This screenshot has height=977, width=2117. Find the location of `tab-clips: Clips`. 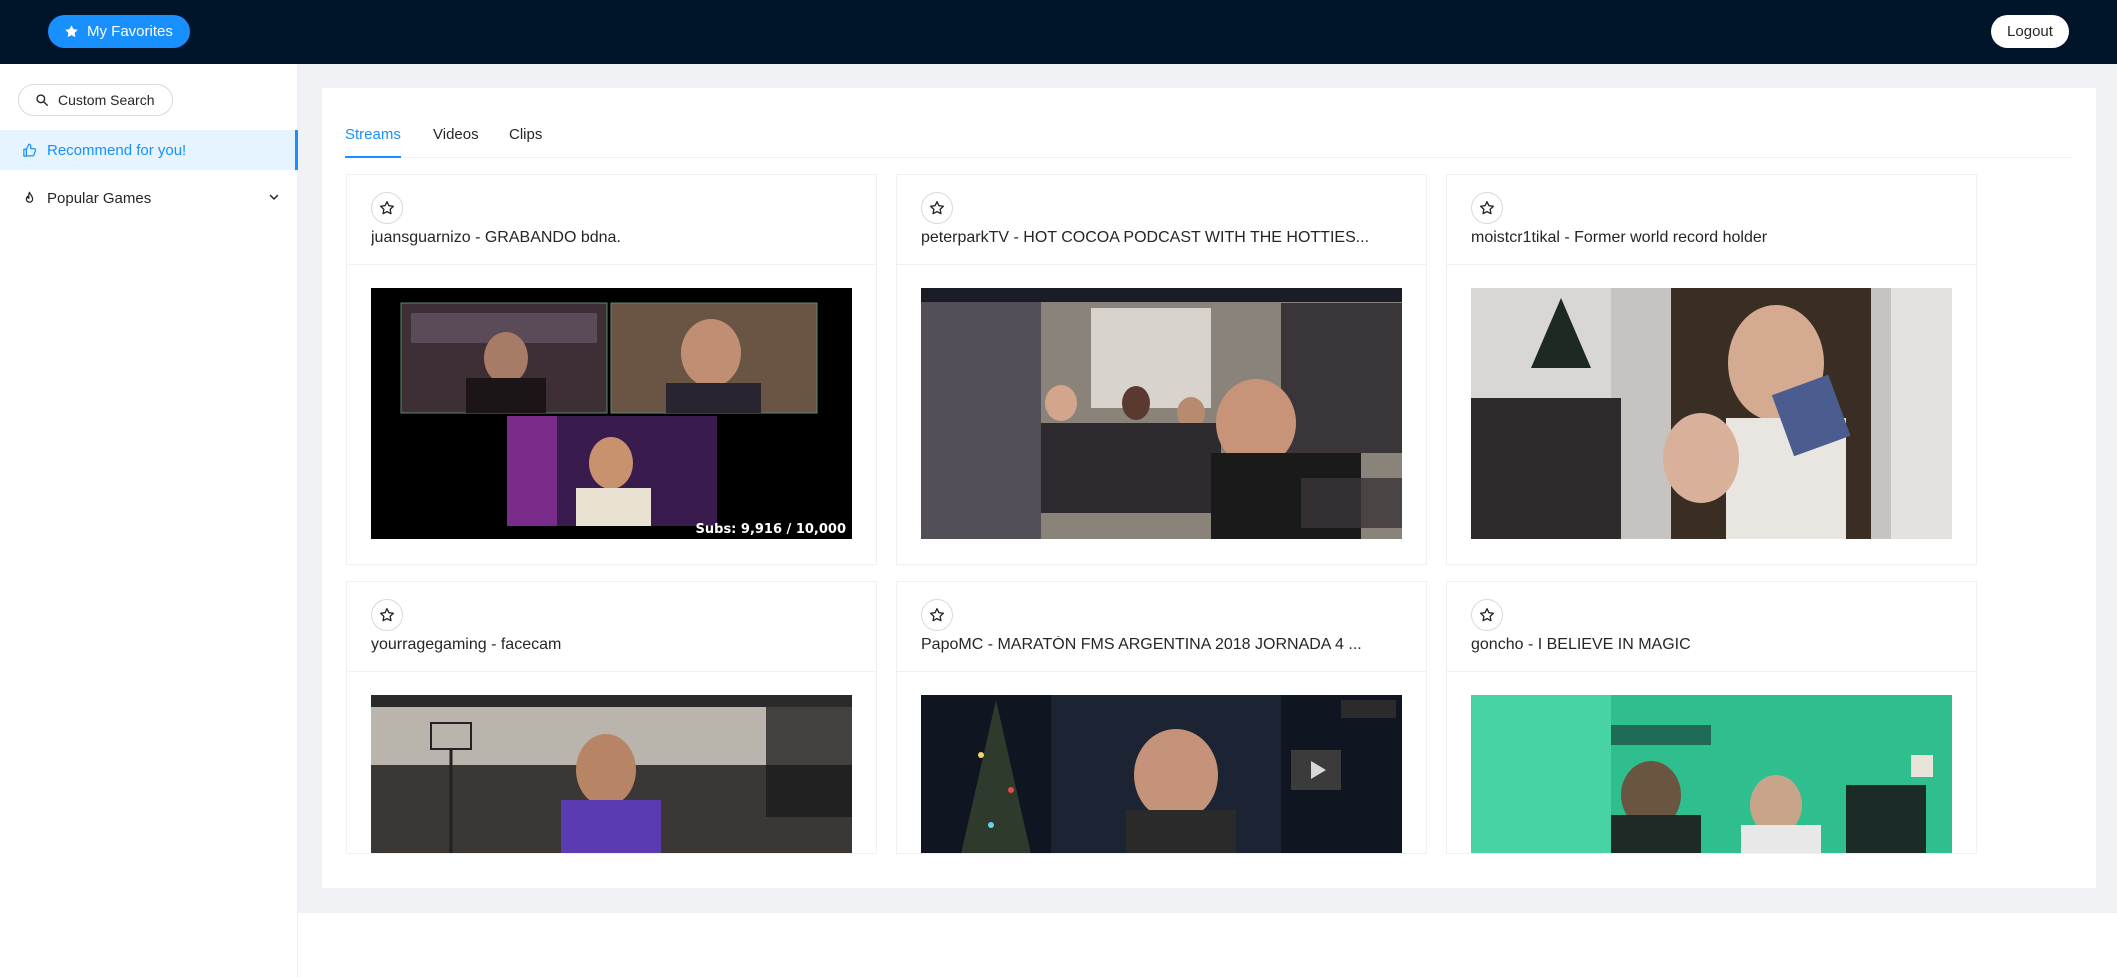

tab-clips: Clips is located at coordinates (525, 134).